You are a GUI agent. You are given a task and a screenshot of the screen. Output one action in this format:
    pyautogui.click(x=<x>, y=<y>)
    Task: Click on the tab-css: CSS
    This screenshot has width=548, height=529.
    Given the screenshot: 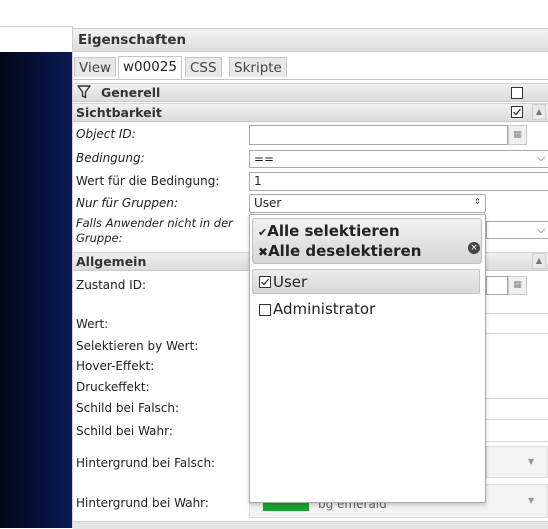 What is the action you would take?
    pyautogui.click(x=203, y=67)
    